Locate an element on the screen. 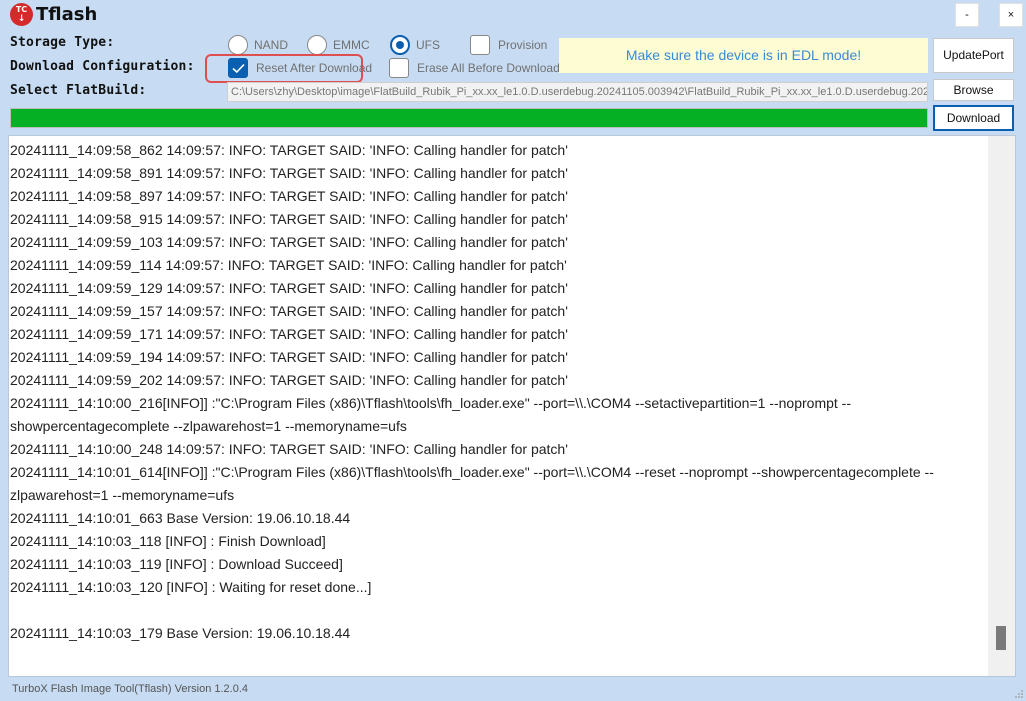 This screenshot has width=1026, height=701. logo-text: TC is located at coordinates (21, 9).